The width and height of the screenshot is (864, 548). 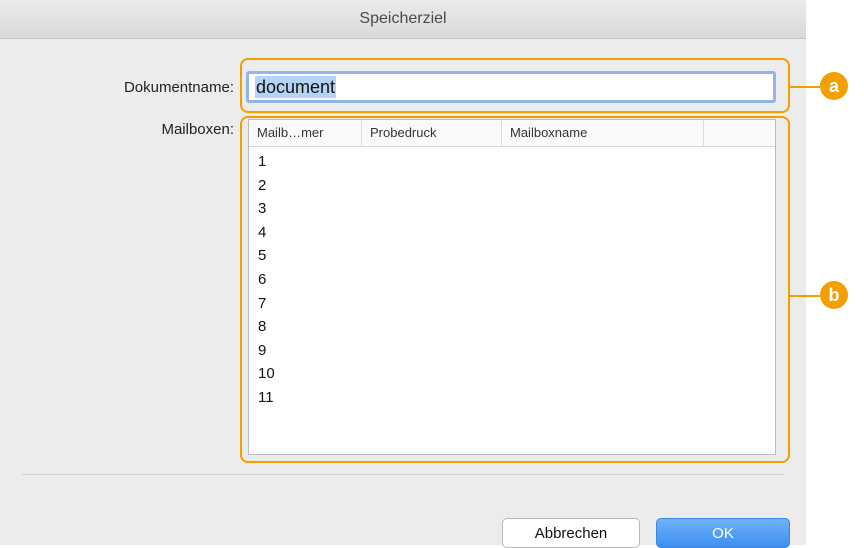 I want to click on callout-badge-a: a, so click(x=834, y=86).